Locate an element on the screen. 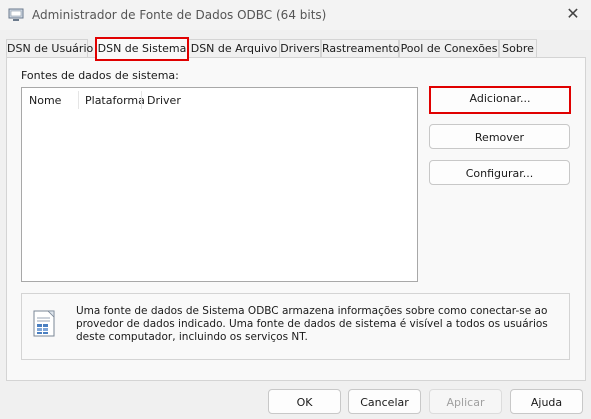 The image size is (591, 419). column-header-driver: Driver is located at coordinates (164, 100).